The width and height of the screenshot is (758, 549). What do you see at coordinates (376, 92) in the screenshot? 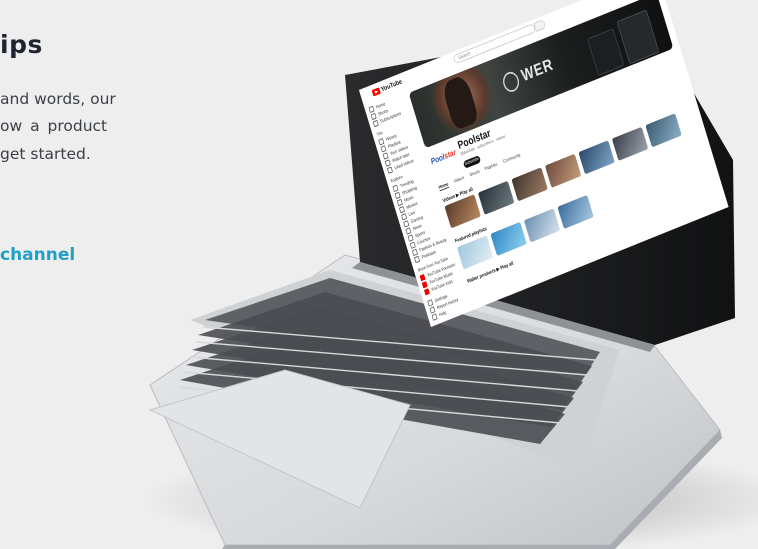
I see `youtube-logo-icon` at bounding box center [376, 92].